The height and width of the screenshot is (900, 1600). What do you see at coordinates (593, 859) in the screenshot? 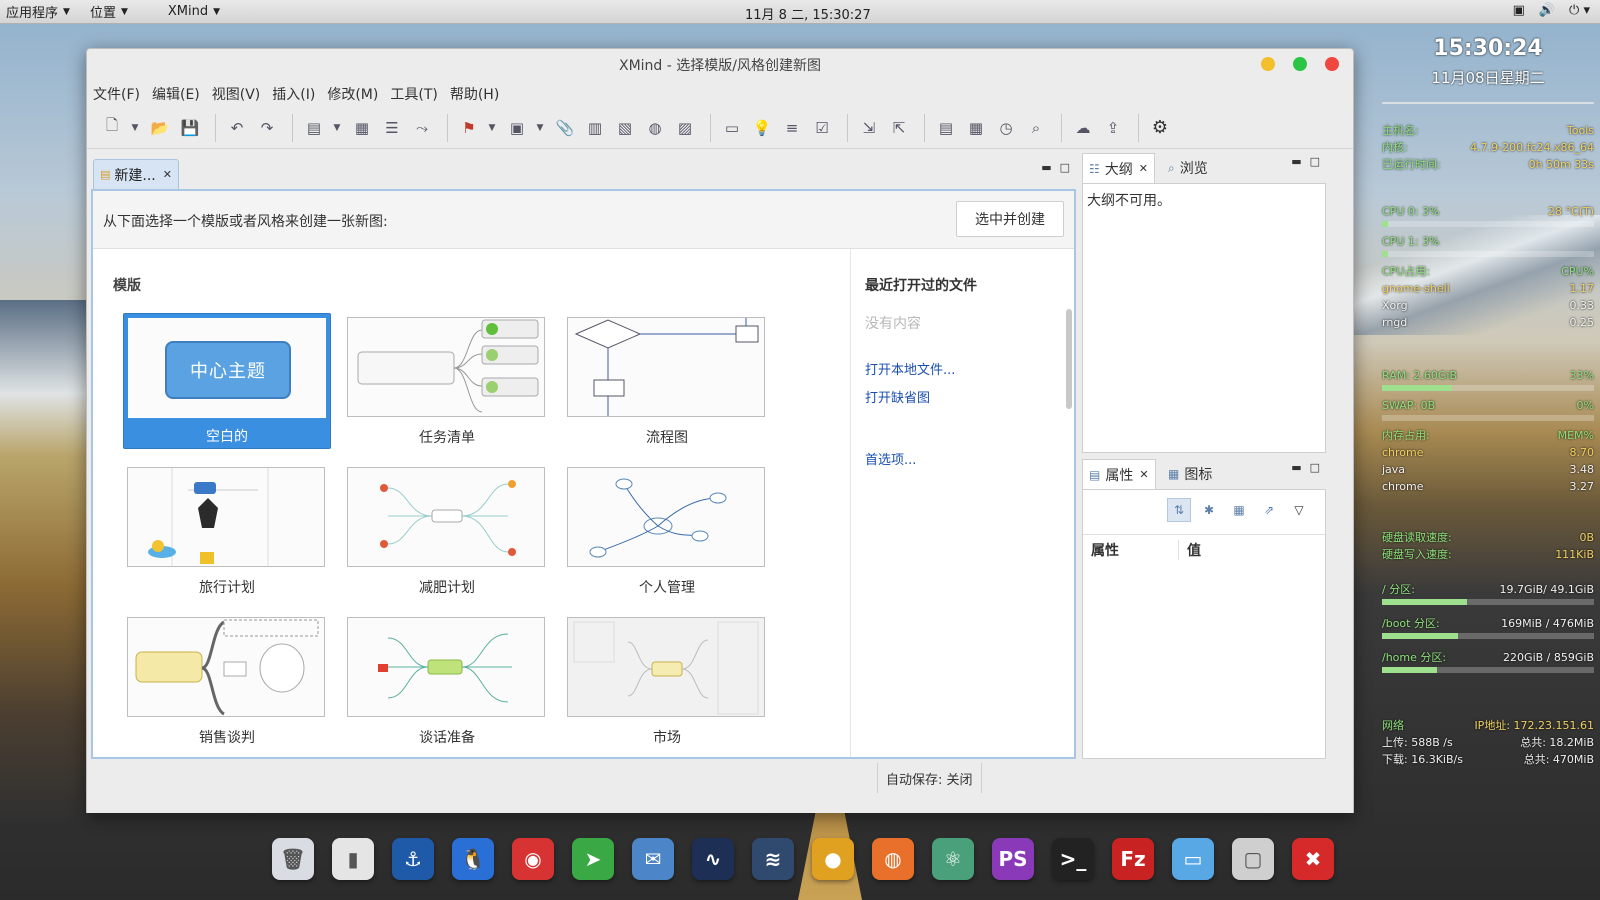
I see `telegram-icon: ➤` at bounding box center [593, 859].